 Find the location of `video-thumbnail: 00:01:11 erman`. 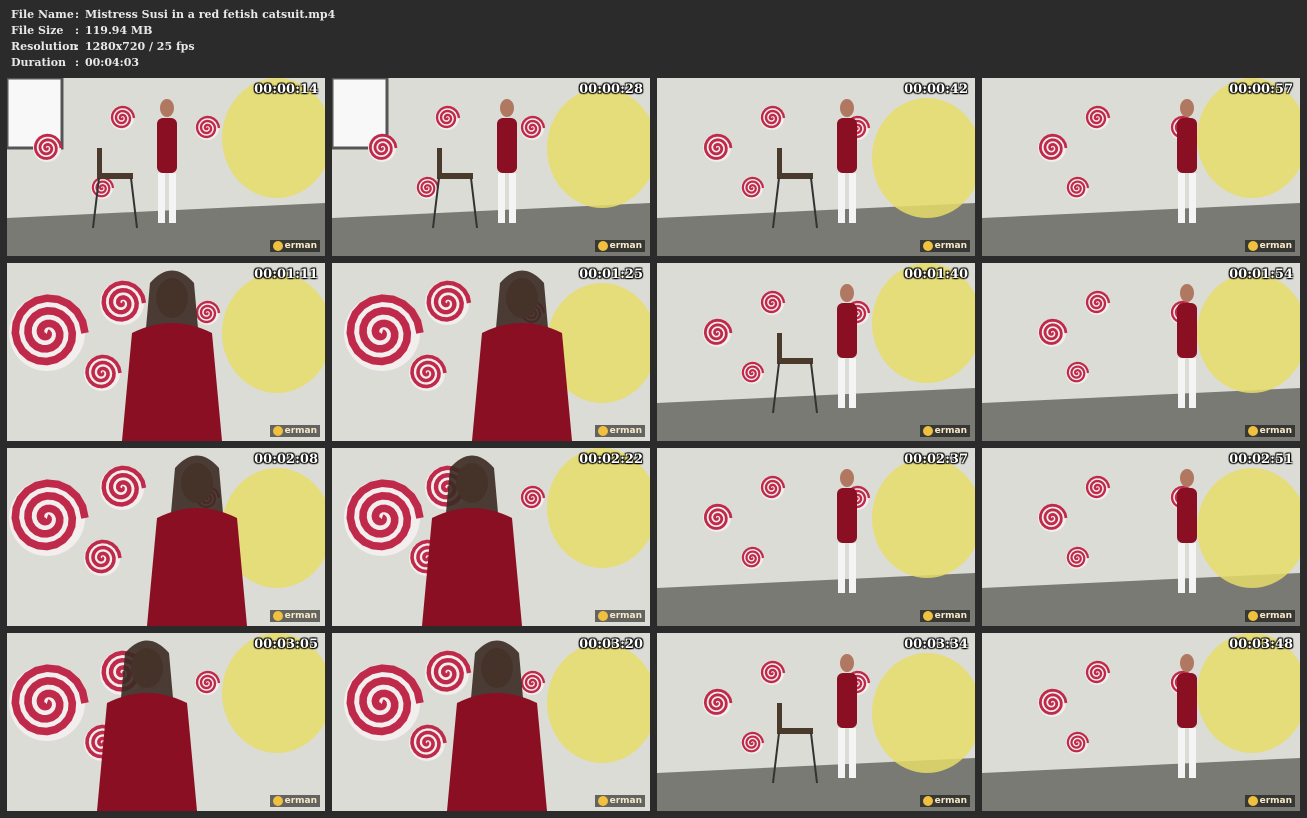

video-thumbnail: 00:01:11 erman is located at coordinates (166, 352).